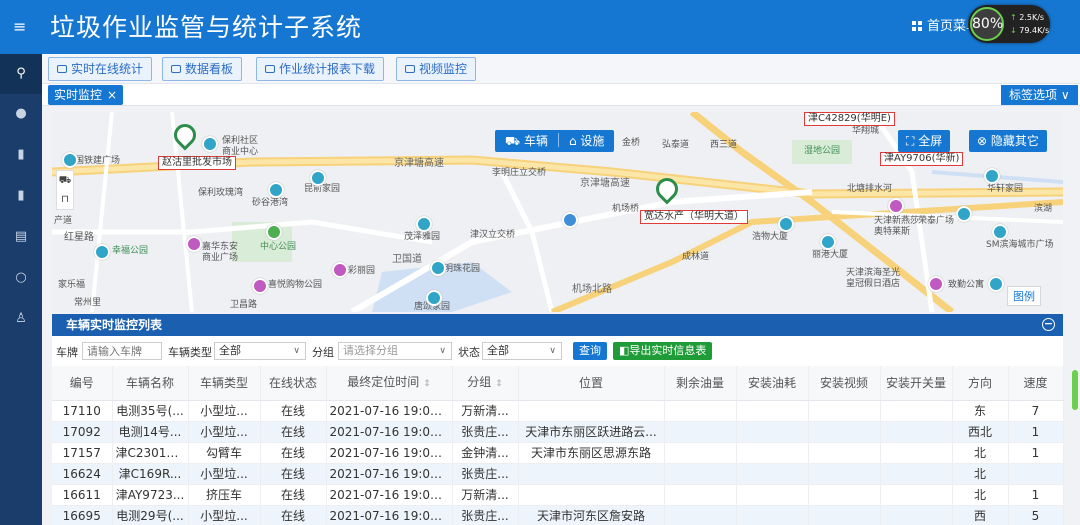  Describe the element at coordinates (86, 95) in the screenshot. I see `tab-realtime-monitor: 实时监控 ×` at that location.